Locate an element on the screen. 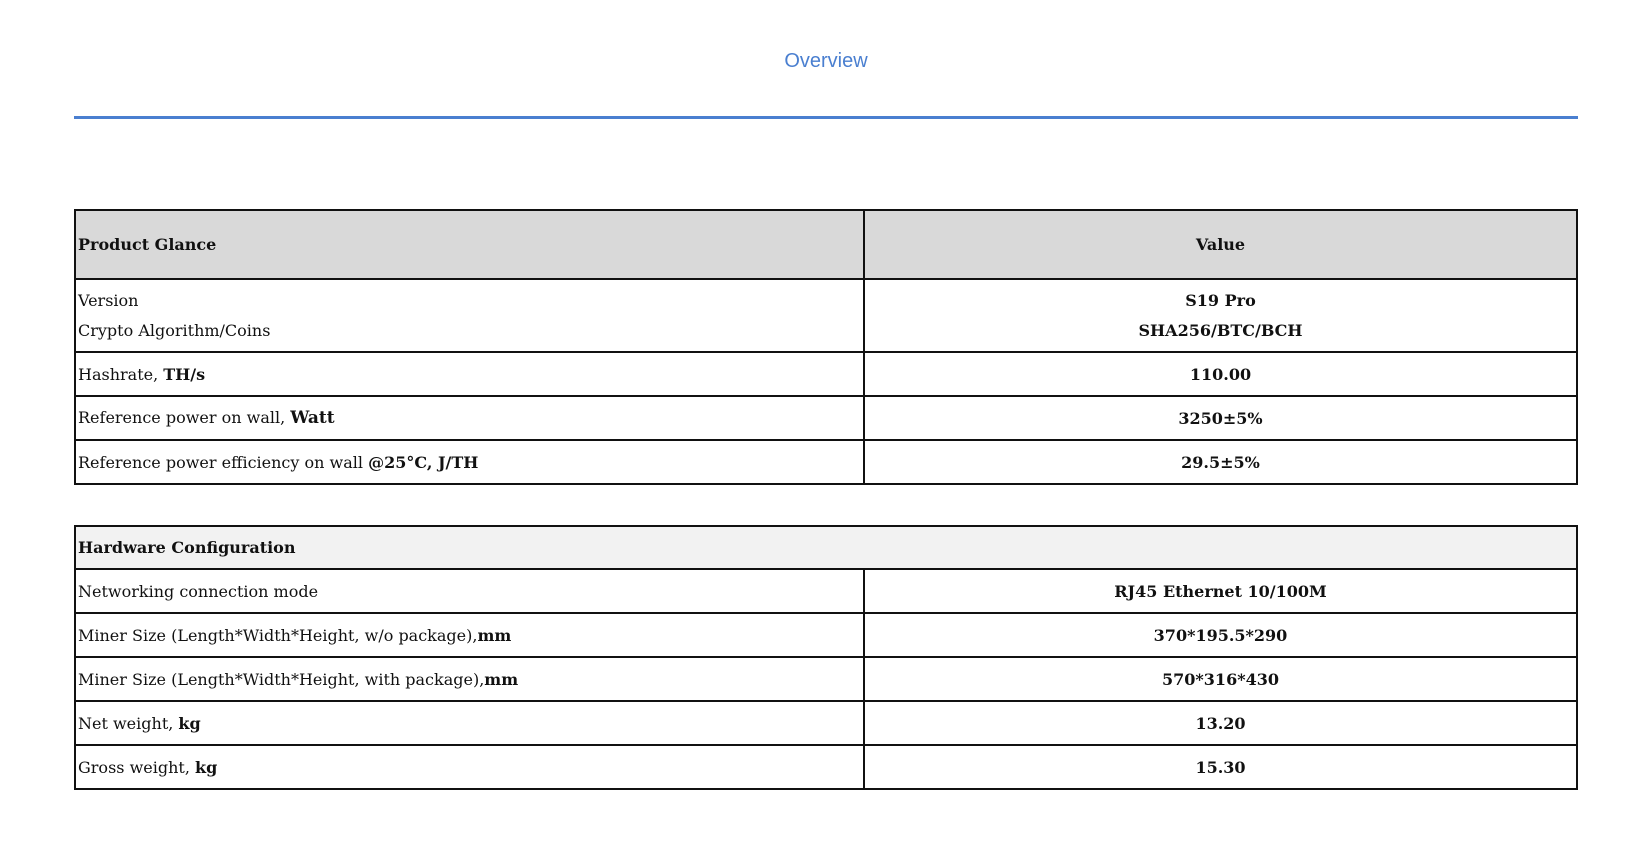 The height and width of the screenshot is (858, 1631). row-label: Gross weight, kg is located at coordinates (469, 767).